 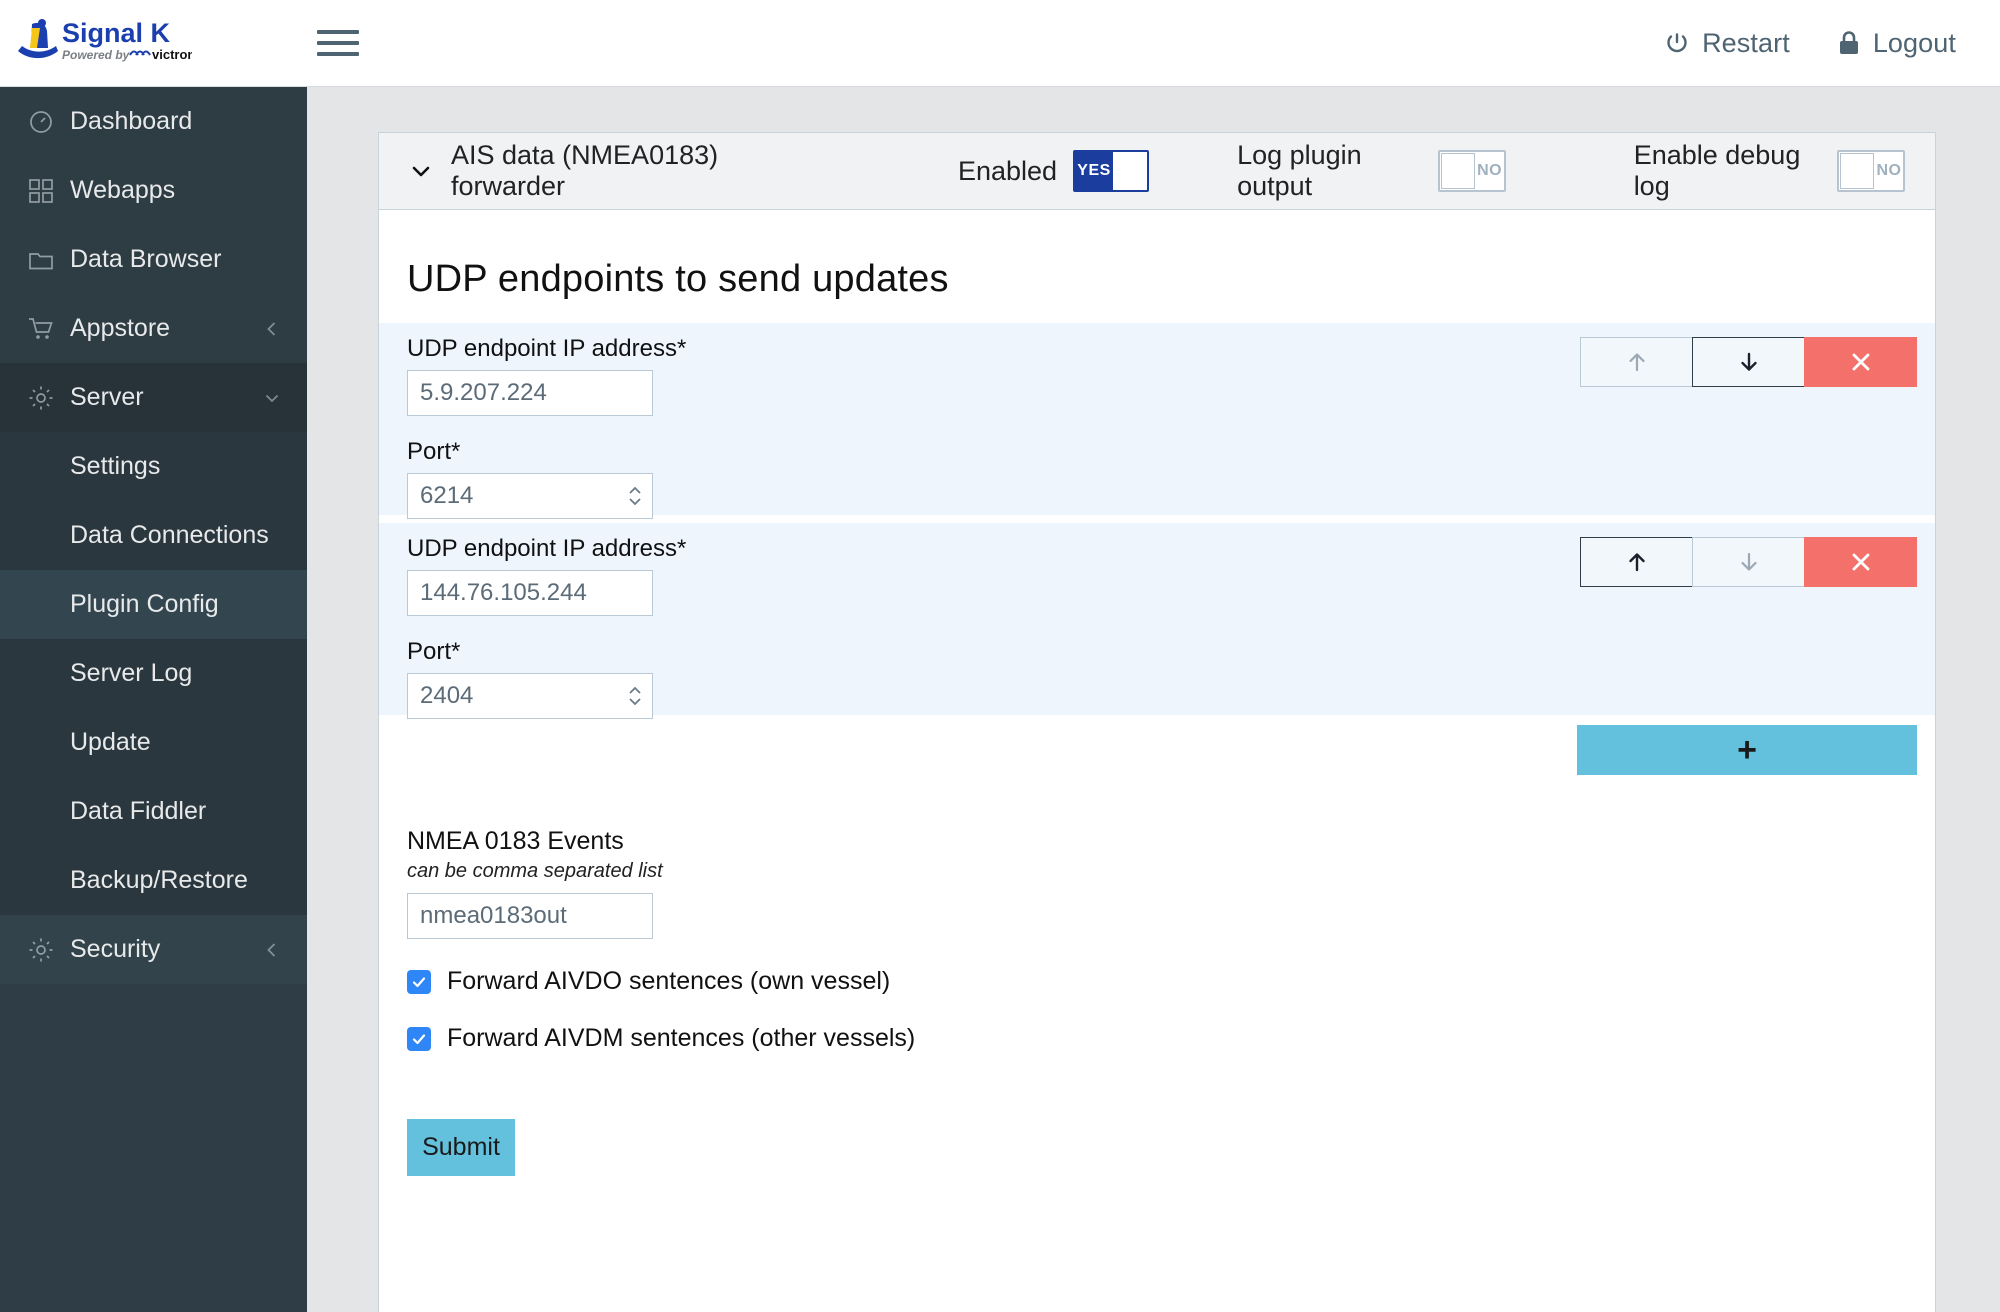 I want to click on forward-aivdm-label: Forward AIVDM sentences (other vessels), so click(x=681, y=1038).